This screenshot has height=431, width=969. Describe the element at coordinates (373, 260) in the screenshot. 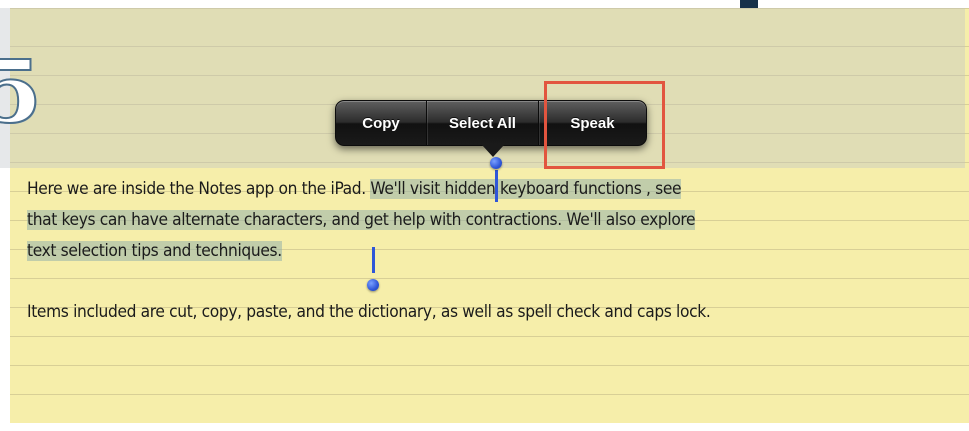

I see `selection-end-caret` at that location.